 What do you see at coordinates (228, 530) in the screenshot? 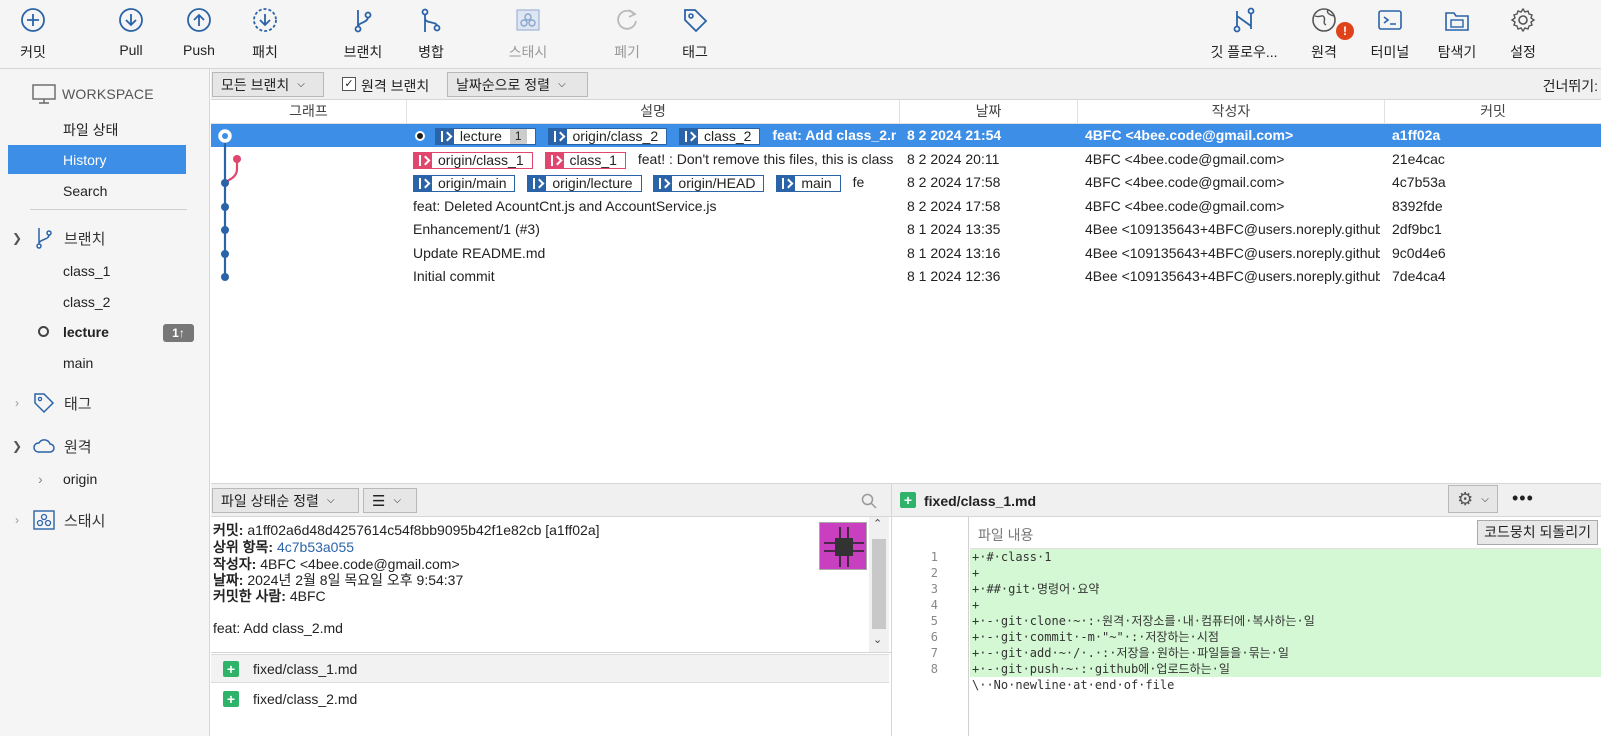
I see `commit-hash-label: 커밋:` at bounding box center [228, 530].